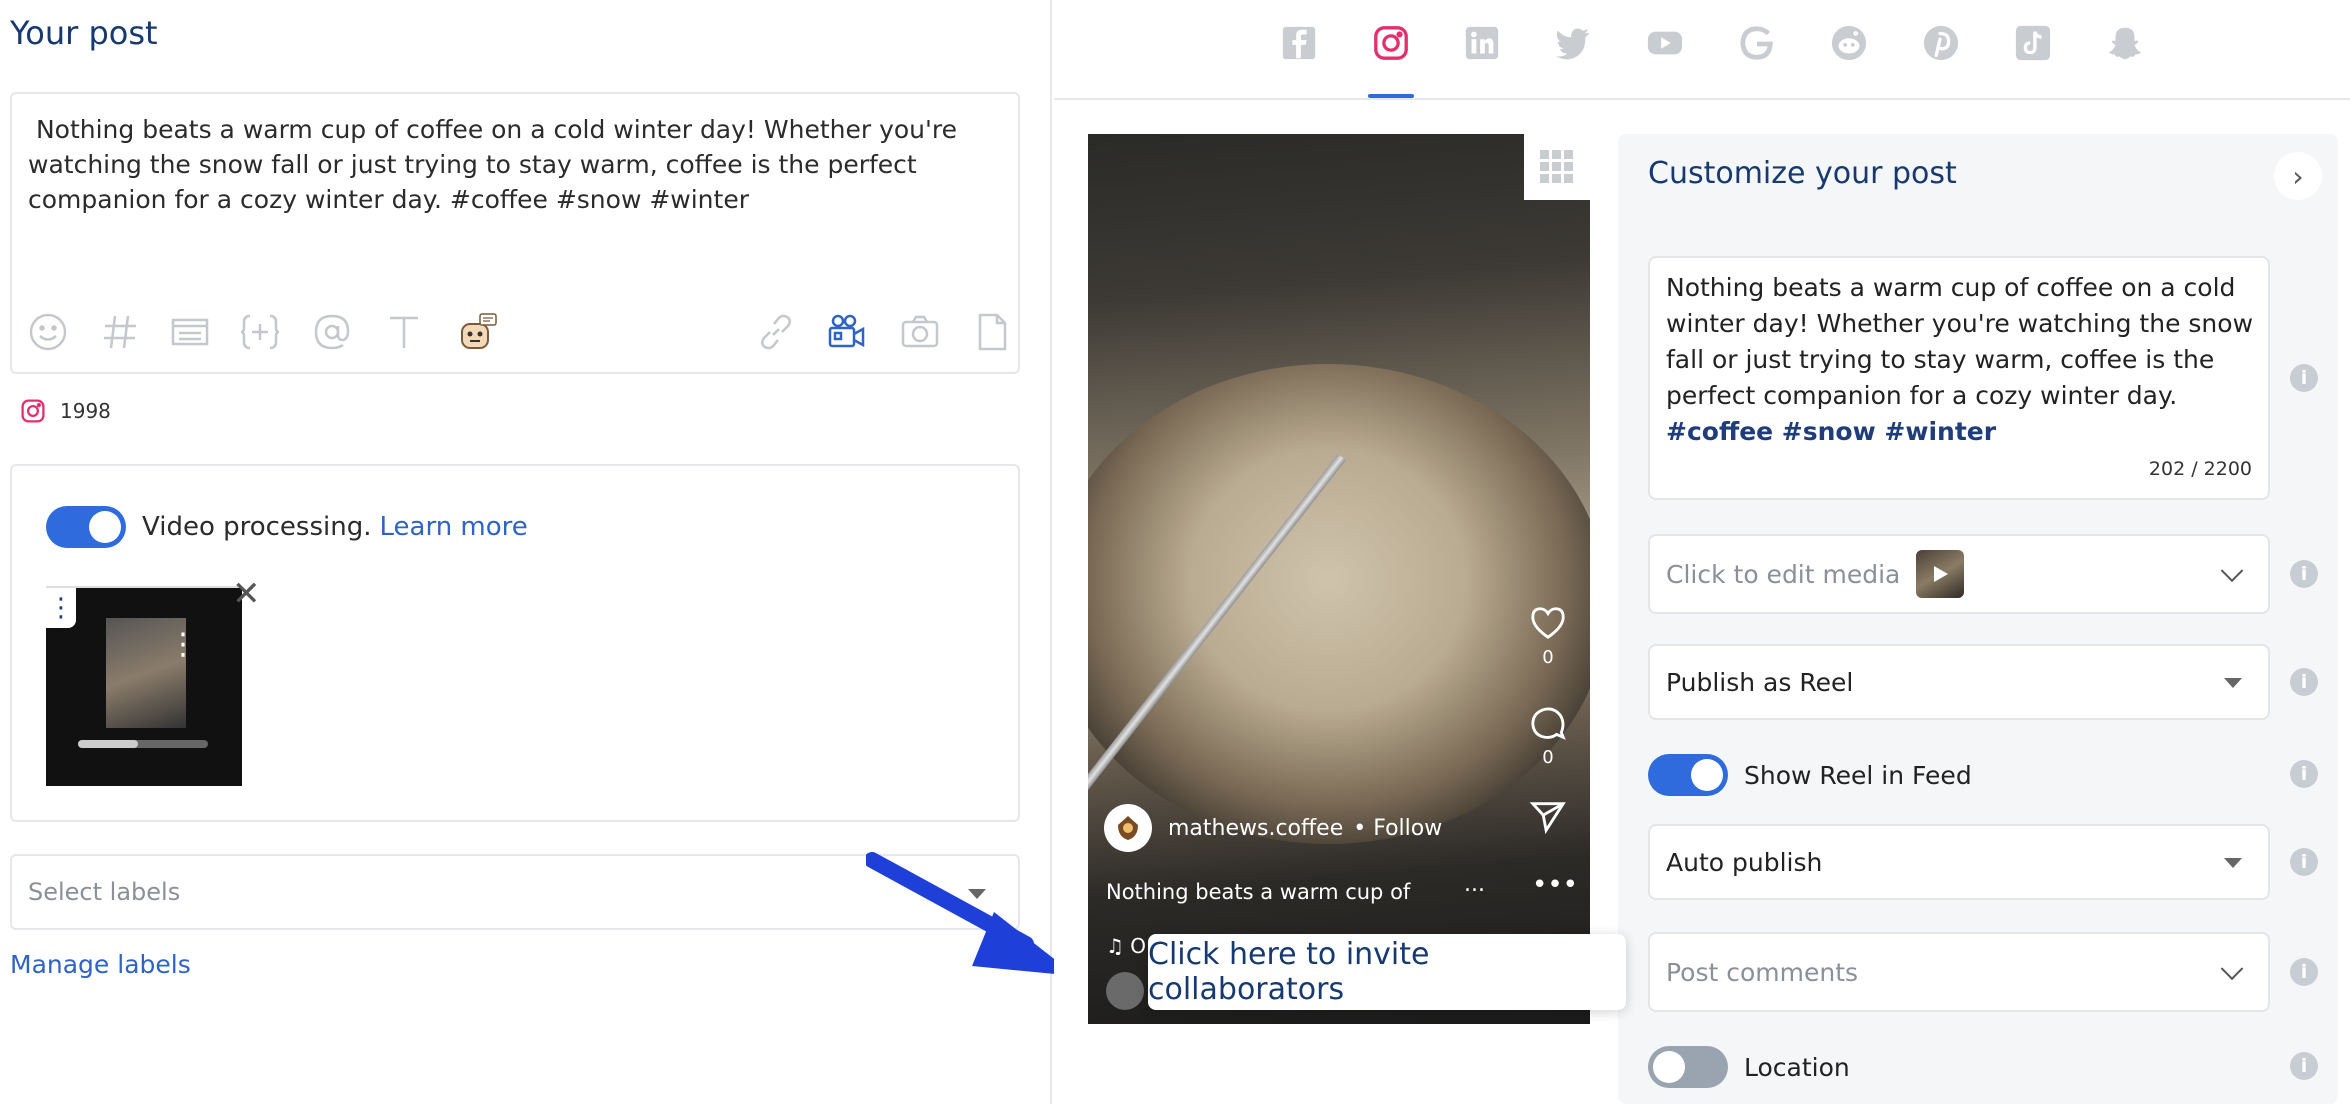 The height and width of the screenshot is (1104, 2350). What do you see at coordinates (1941, 43) in the screenshot?
I see `pinterest-icon` at bounding box center [1941, 43].